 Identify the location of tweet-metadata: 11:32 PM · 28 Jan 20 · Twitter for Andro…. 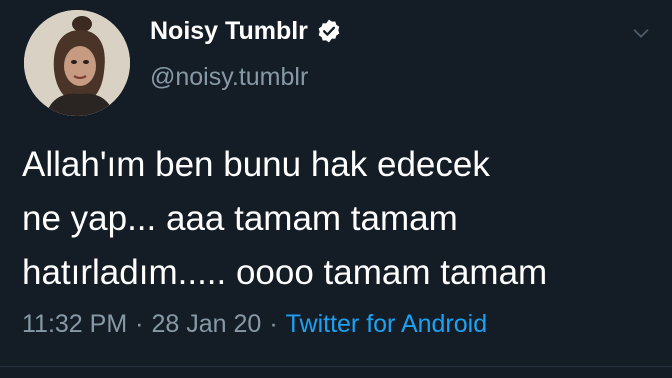
(254, 324).